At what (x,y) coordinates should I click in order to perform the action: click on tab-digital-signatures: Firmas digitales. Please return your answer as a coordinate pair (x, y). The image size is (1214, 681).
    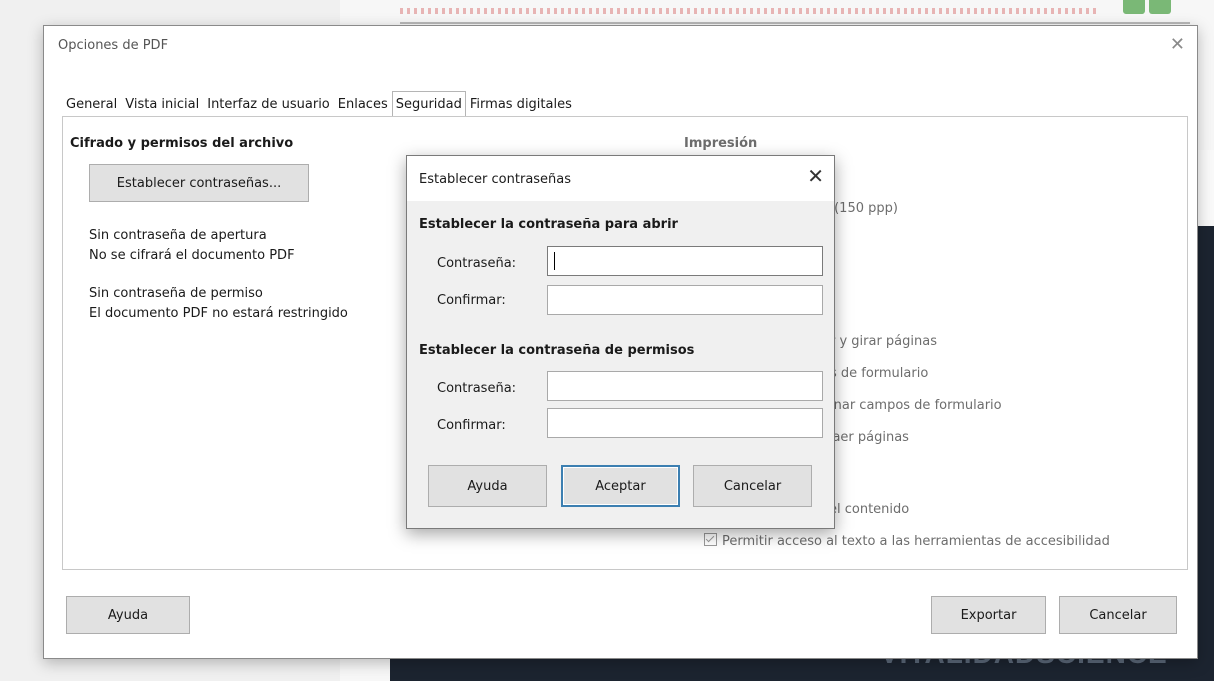
    Looking at the image, I should click on (521, 104).